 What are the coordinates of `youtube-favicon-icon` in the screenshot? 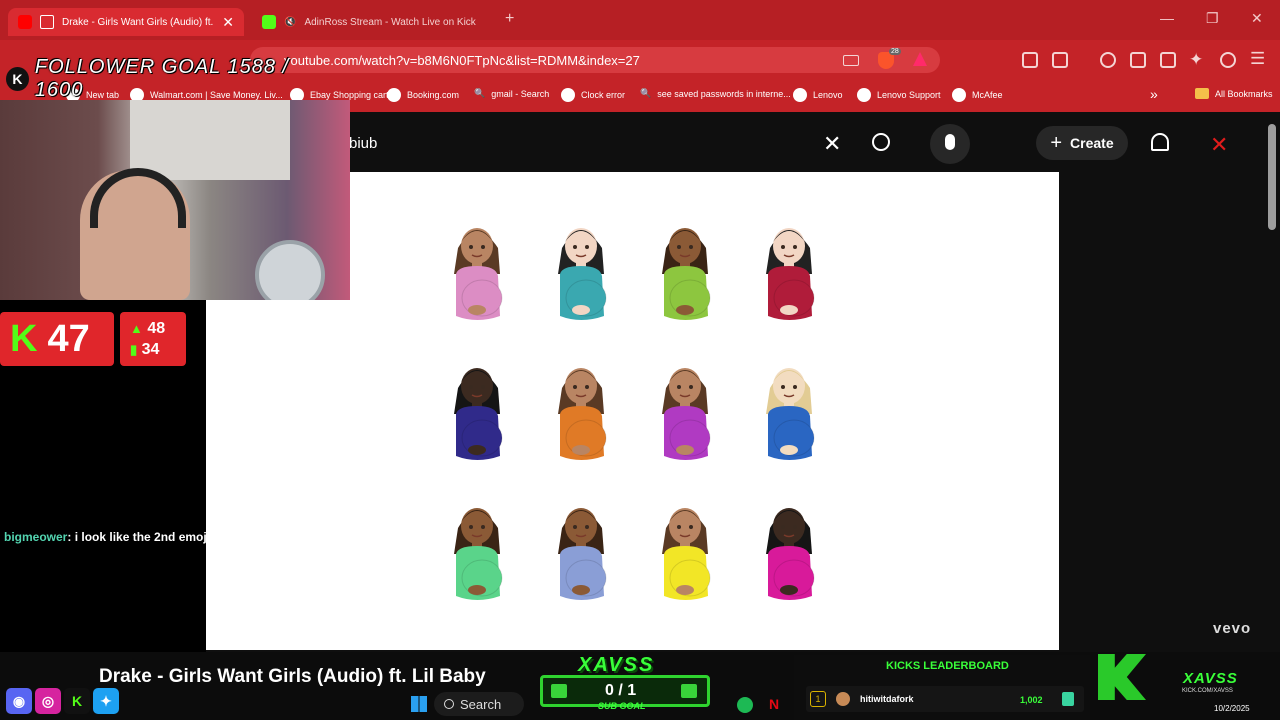 It's located at (25, 22).